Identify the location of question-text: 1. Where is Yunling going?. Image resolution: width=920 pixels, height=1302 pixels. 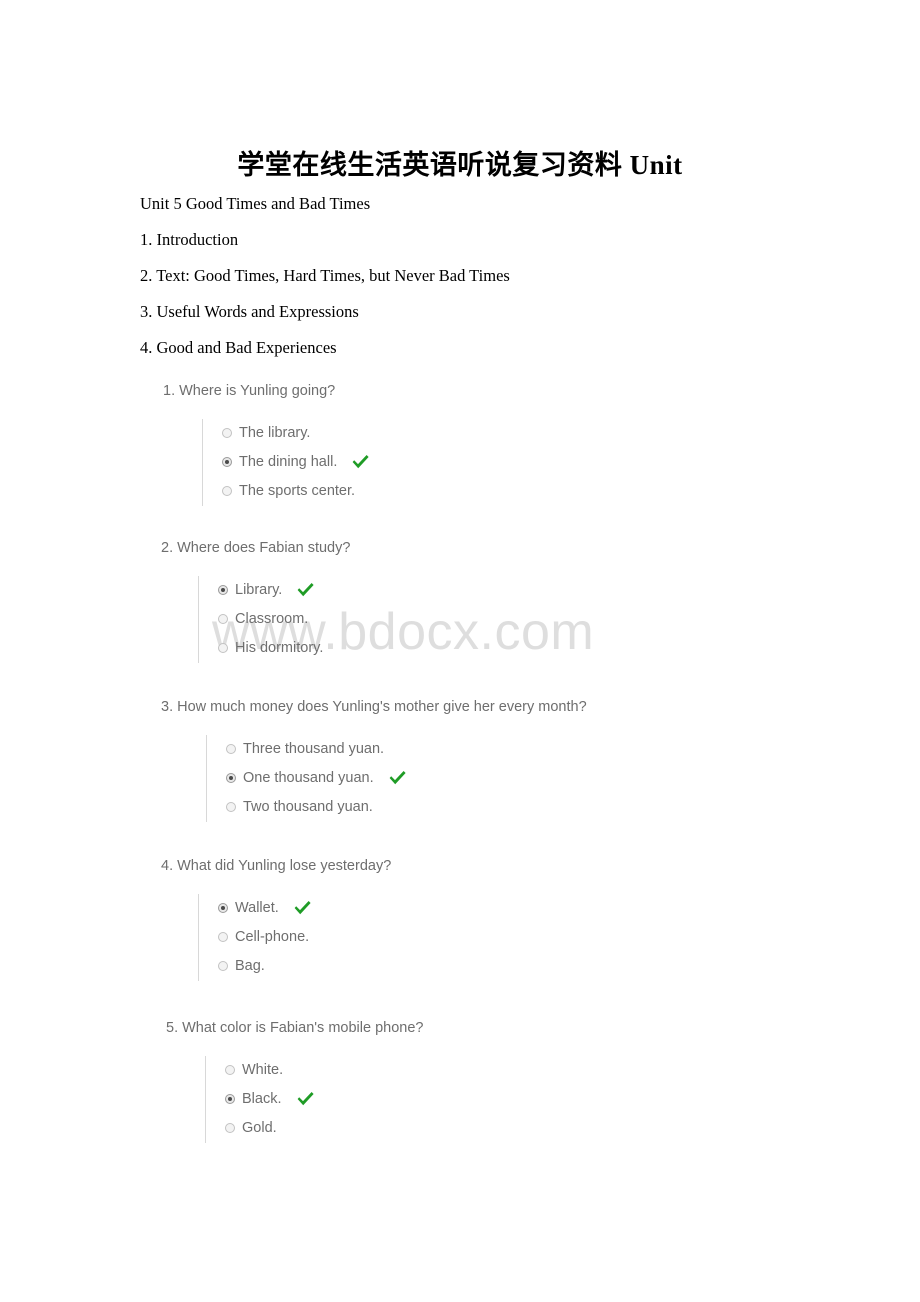
(249, 391).